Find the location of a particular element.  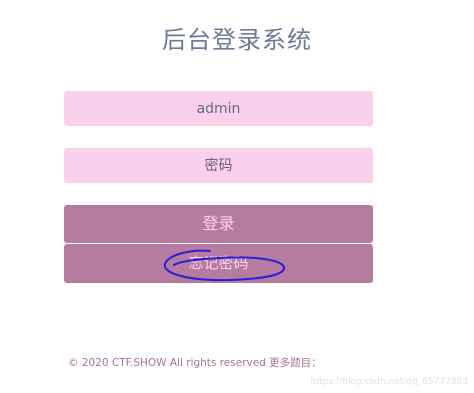

password-input is located at coordinates (218, 165).